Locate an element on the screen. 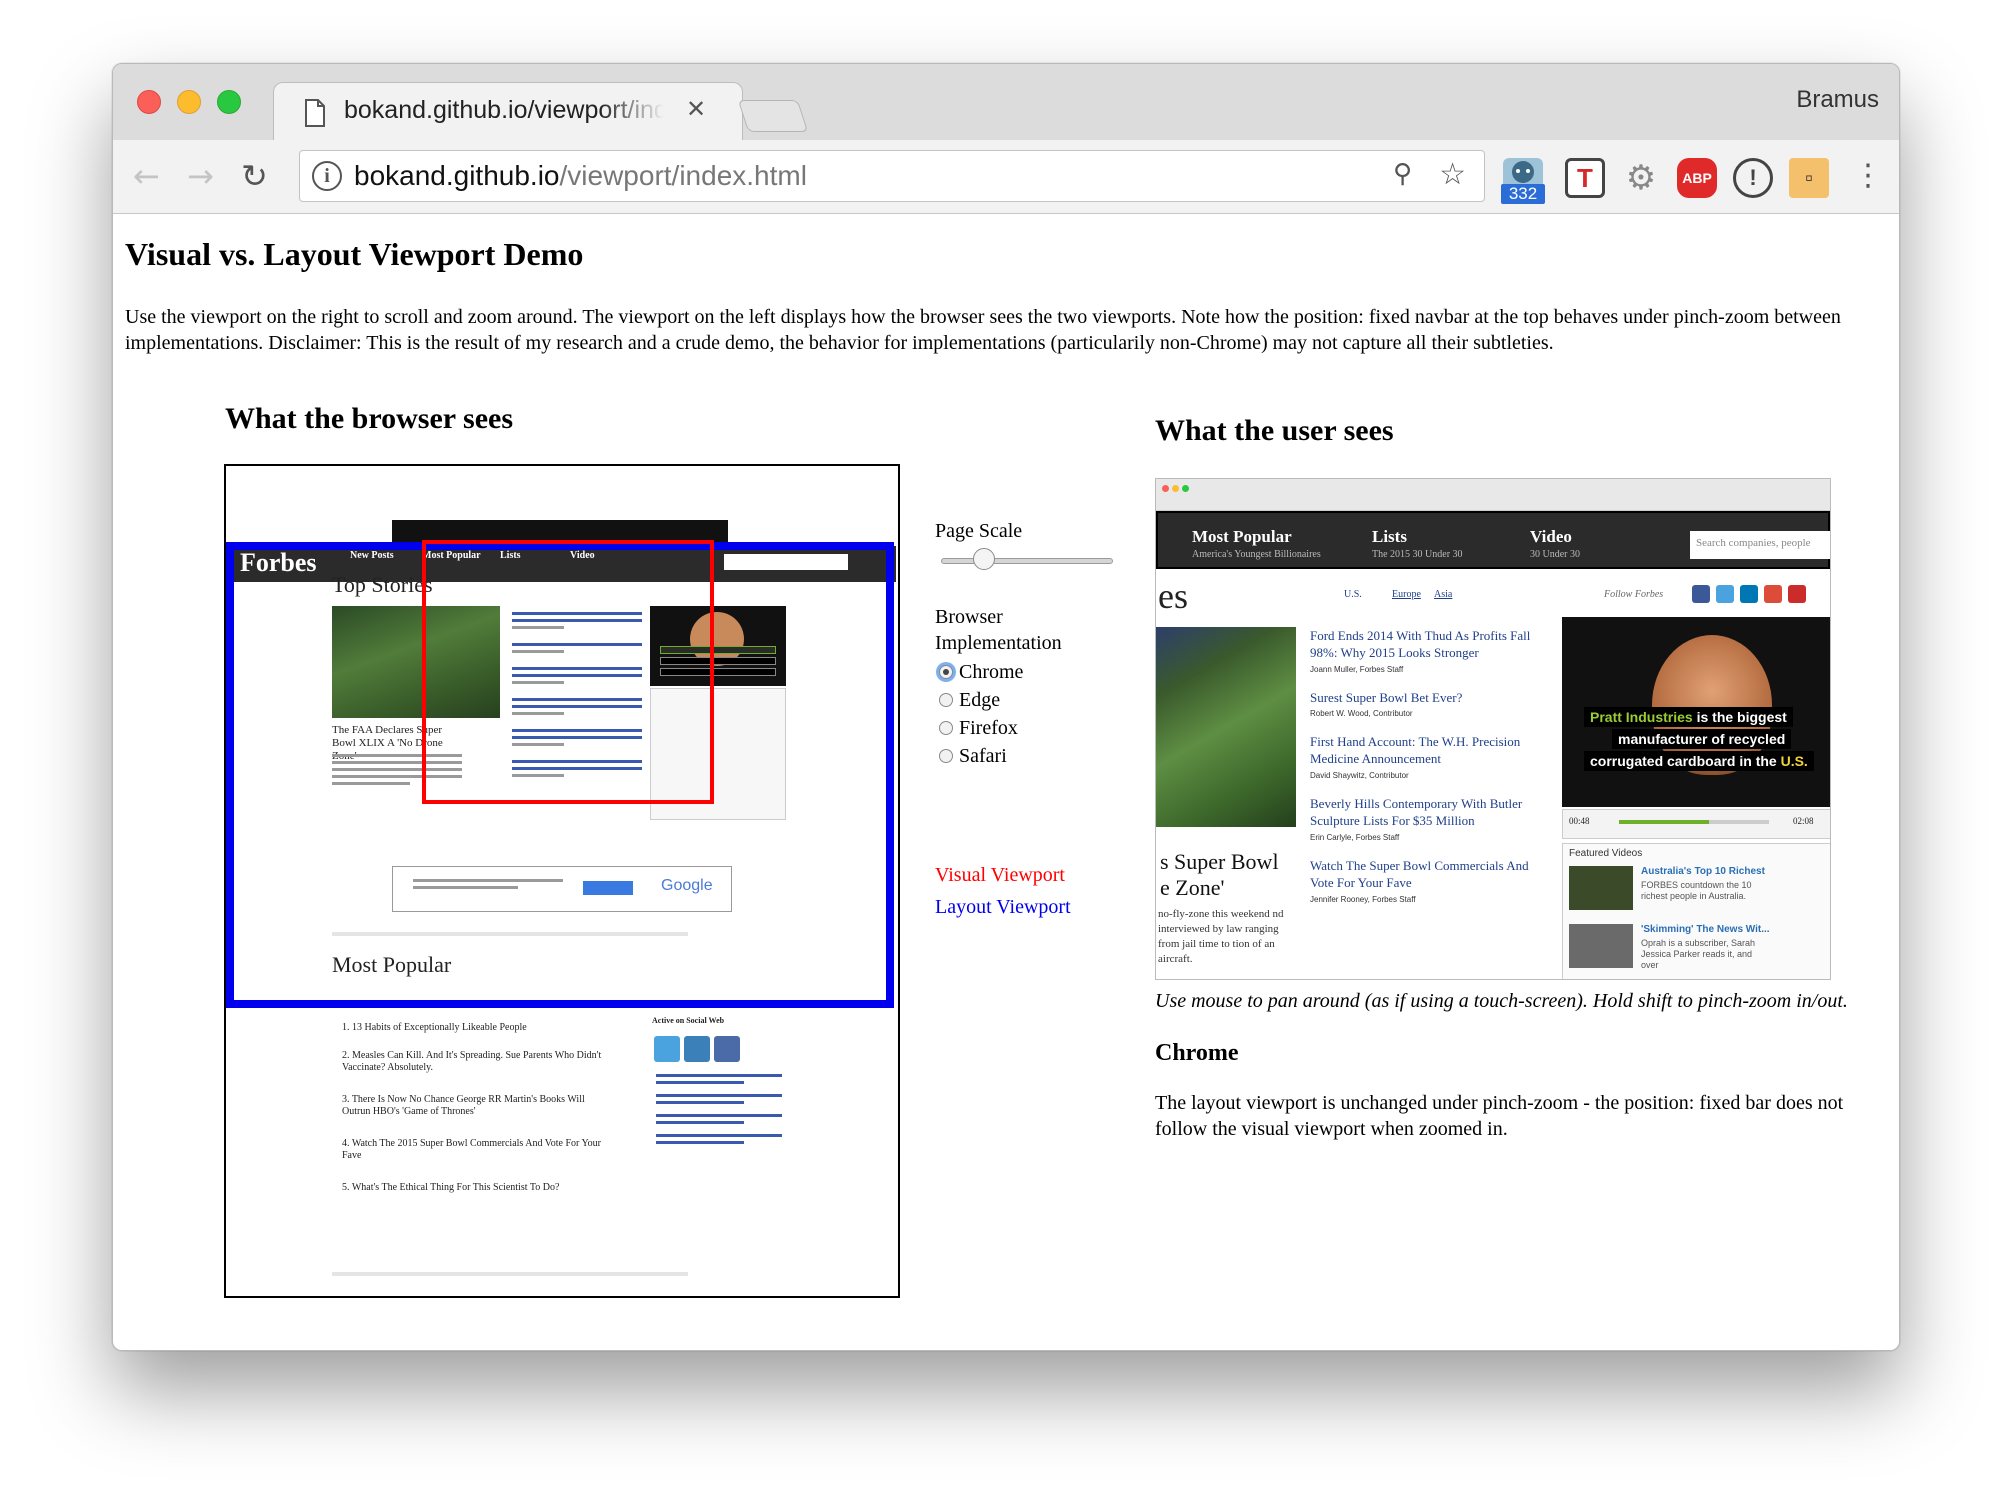 This screenshot has width=2006, height=1508. legend-layout-viewport: Layout Viewport is located at coordinates (1003, 907).